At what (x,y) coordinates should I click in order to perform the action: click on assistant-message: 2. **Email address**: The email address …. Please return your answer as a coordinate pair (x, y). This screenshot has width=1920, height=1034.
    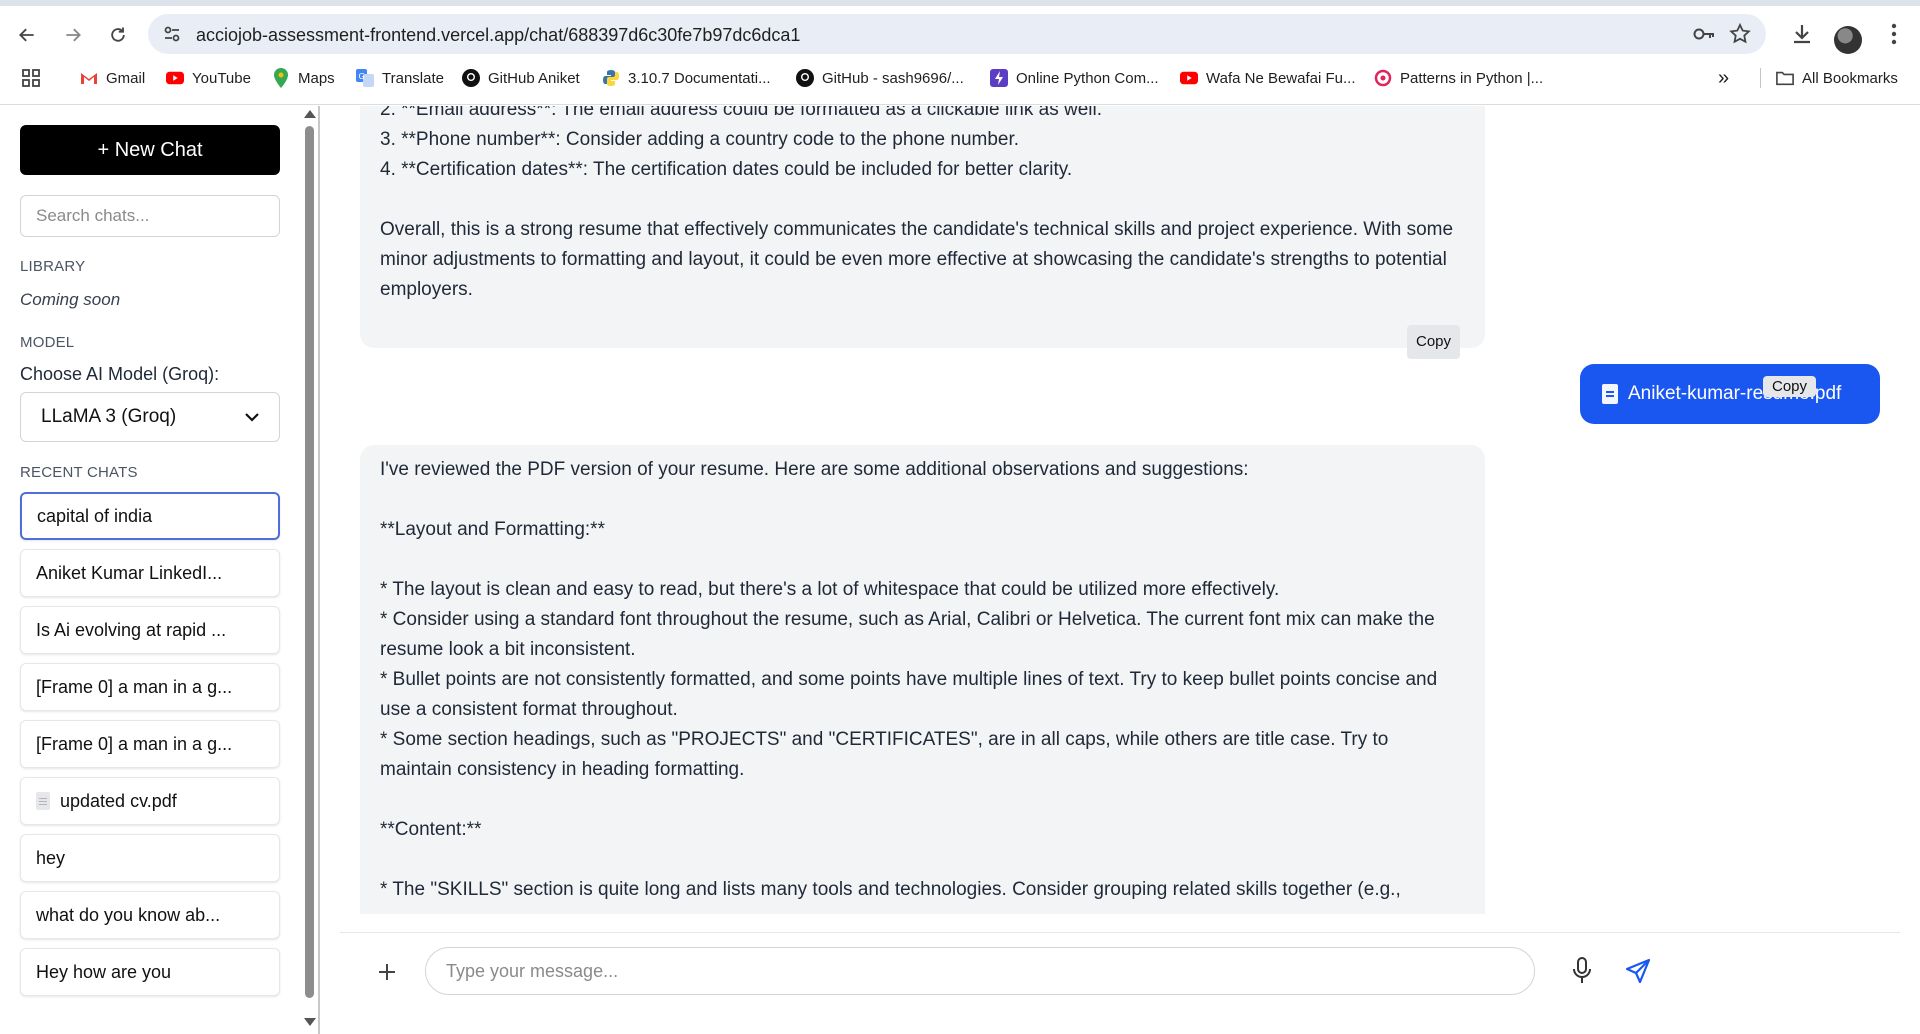
    Looking at the image, I should click on (922, 232).